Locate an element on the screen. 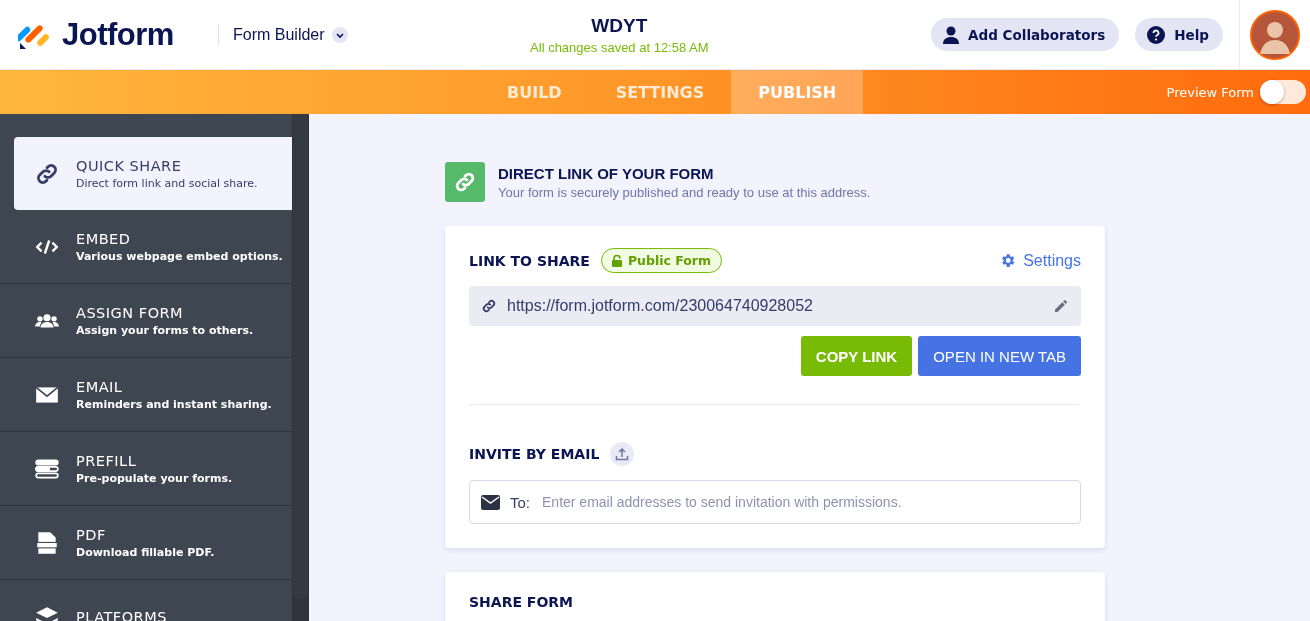 This screenshot has width=1310, height=621. user-icon is located at coordinates (951, 34).